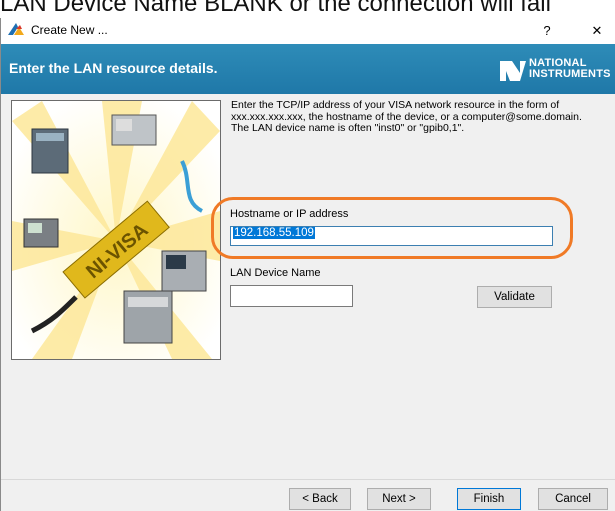  What do you see at coordinates (570, 74) in the screenshot?
I see `logo-line-instruments: INSTRUMENTS` at bounding box center [570, 74].